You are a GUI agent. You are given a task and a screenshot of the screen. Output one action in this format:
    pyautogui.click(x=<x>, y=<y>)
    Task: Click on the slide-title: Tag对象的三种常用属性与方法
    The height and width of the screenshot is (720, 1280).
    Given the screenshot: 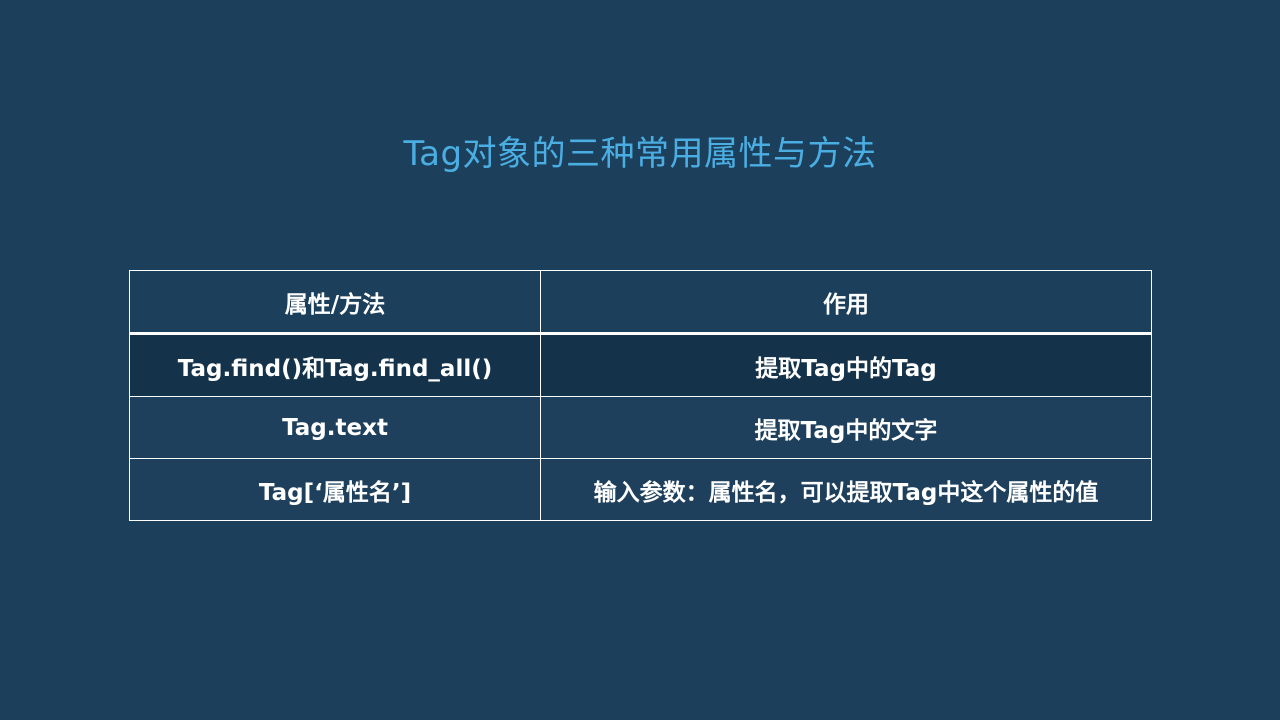 What is the action you would take?
    pyautogui.click(x=640, y=154)
    